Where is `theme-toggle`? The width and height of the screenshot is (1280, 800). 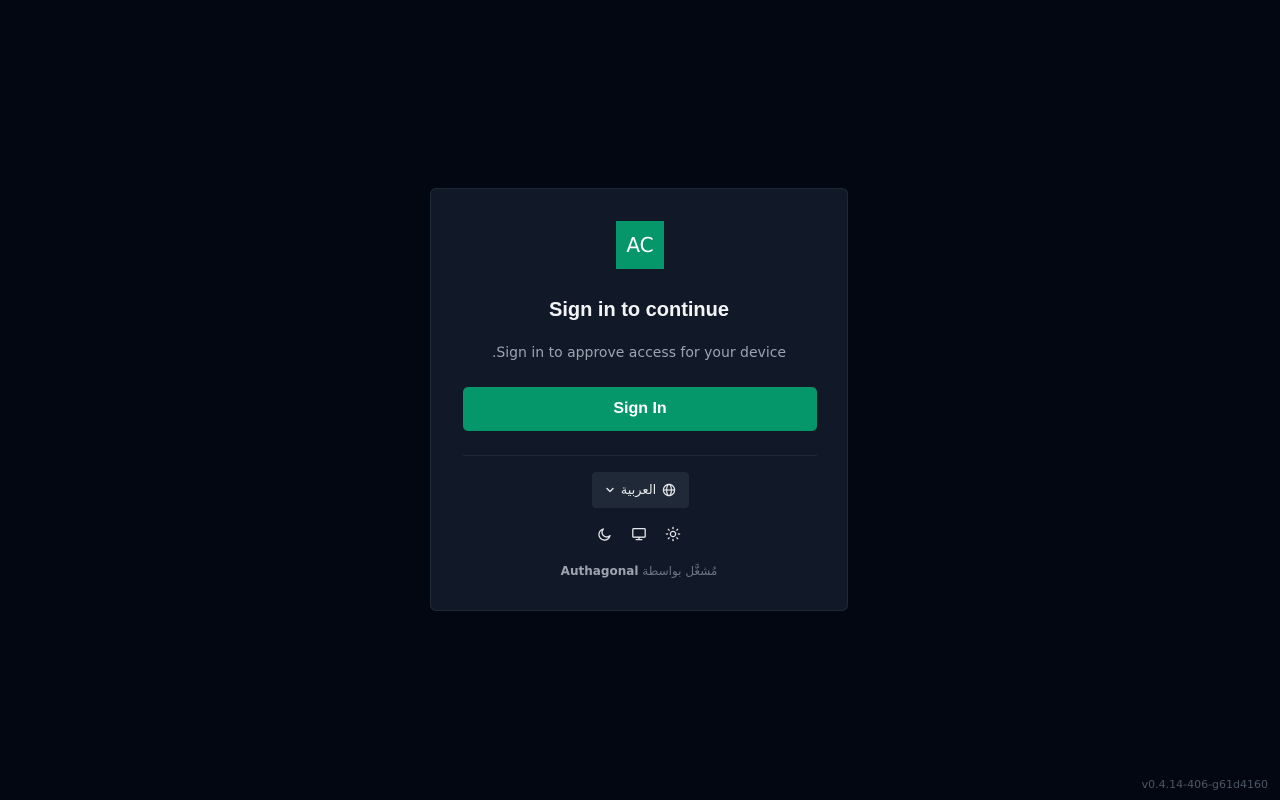
theme-toggle is located at coordinates (639, 536).